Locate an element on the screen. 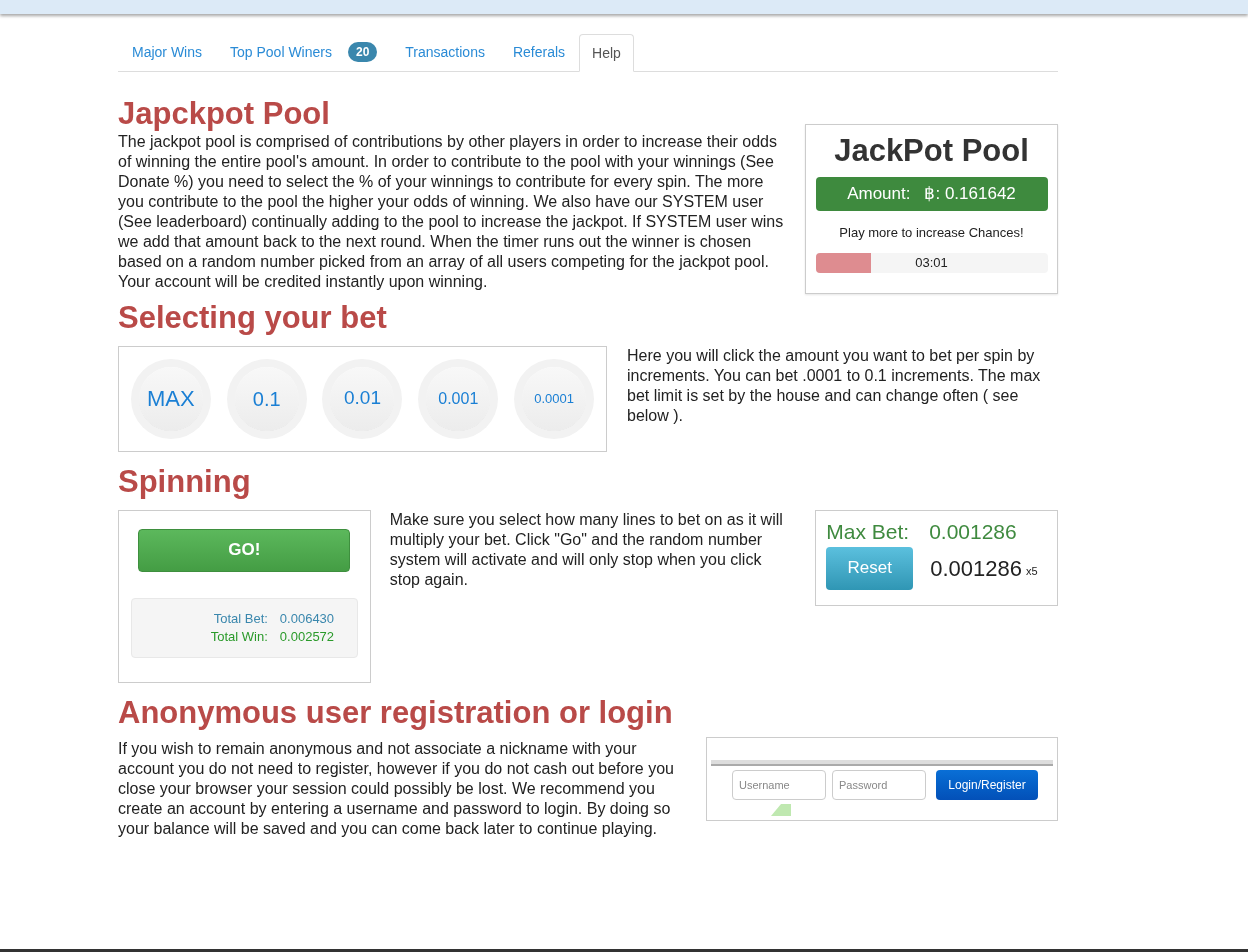 The width and height of the screenshot is (1248, 952). bet-description: Here you will click the amount you want to bet per spin by increments. You can bet .0001 to 0.1 increments. The max bet limit is set by the house and can change often ( see below ). is located at coordinates (834, 385).